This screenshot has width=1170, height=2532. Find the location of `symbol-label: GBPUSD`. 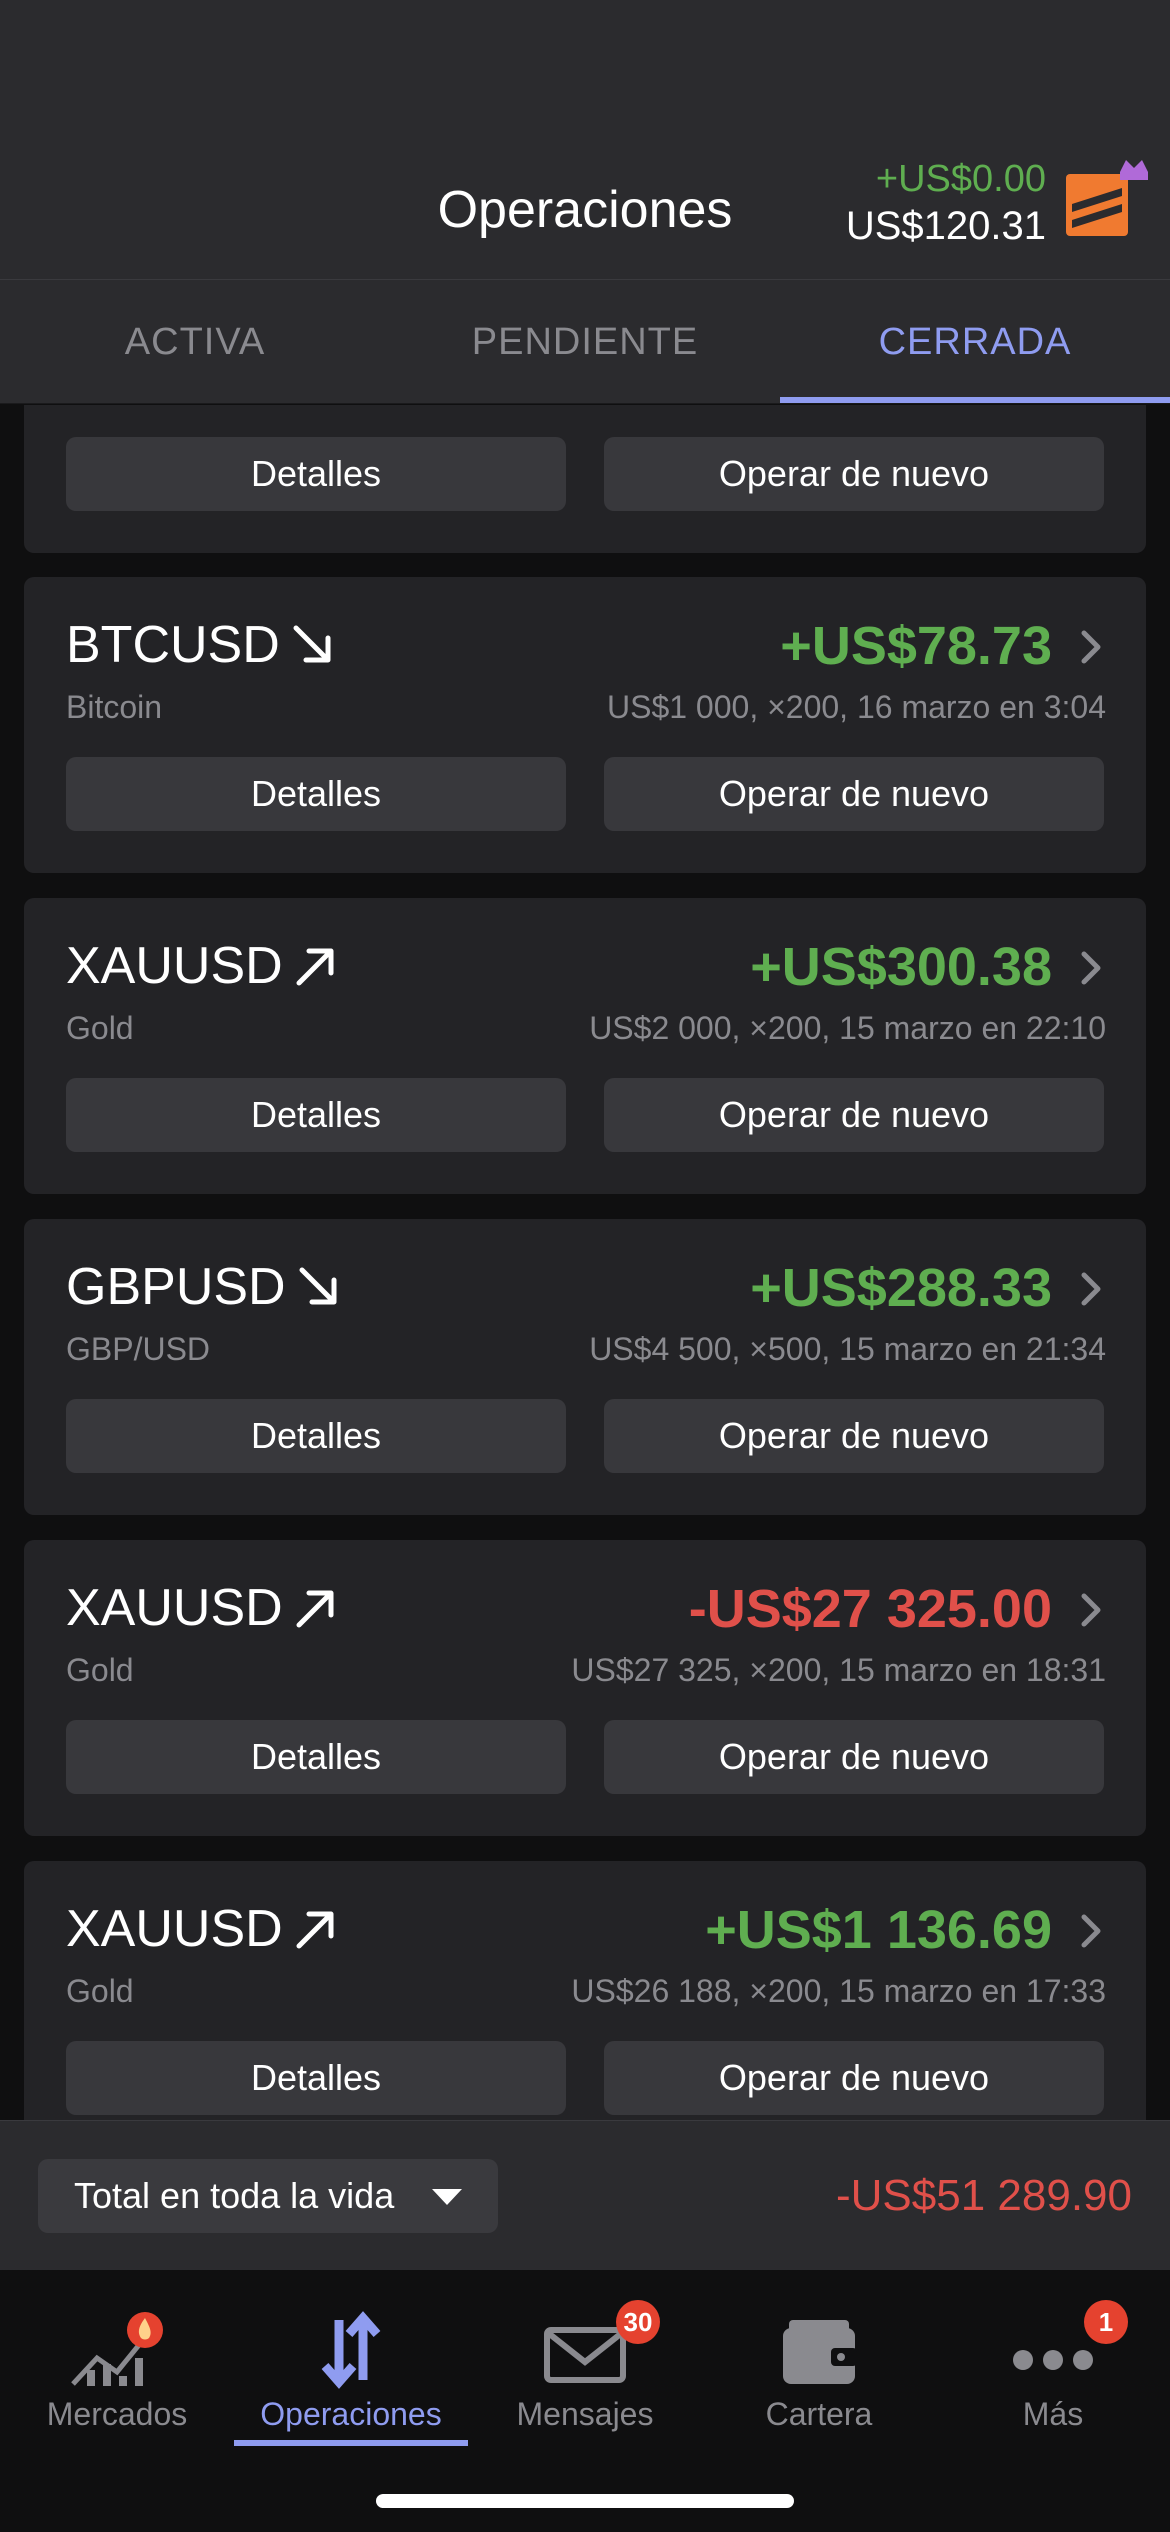

symbol-label: GBPUSD is located at coordinates (176, 1287).